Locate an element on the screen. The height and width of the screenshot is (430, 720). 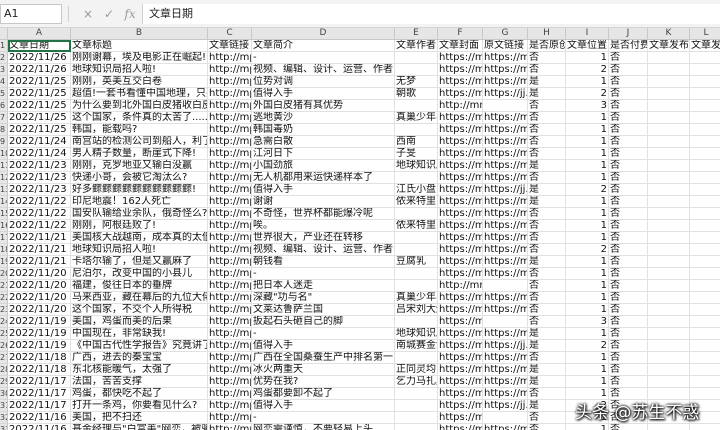
table-cell: 刚刚，克罗地亚又输白没赢 is located at coordinates (139, 166).